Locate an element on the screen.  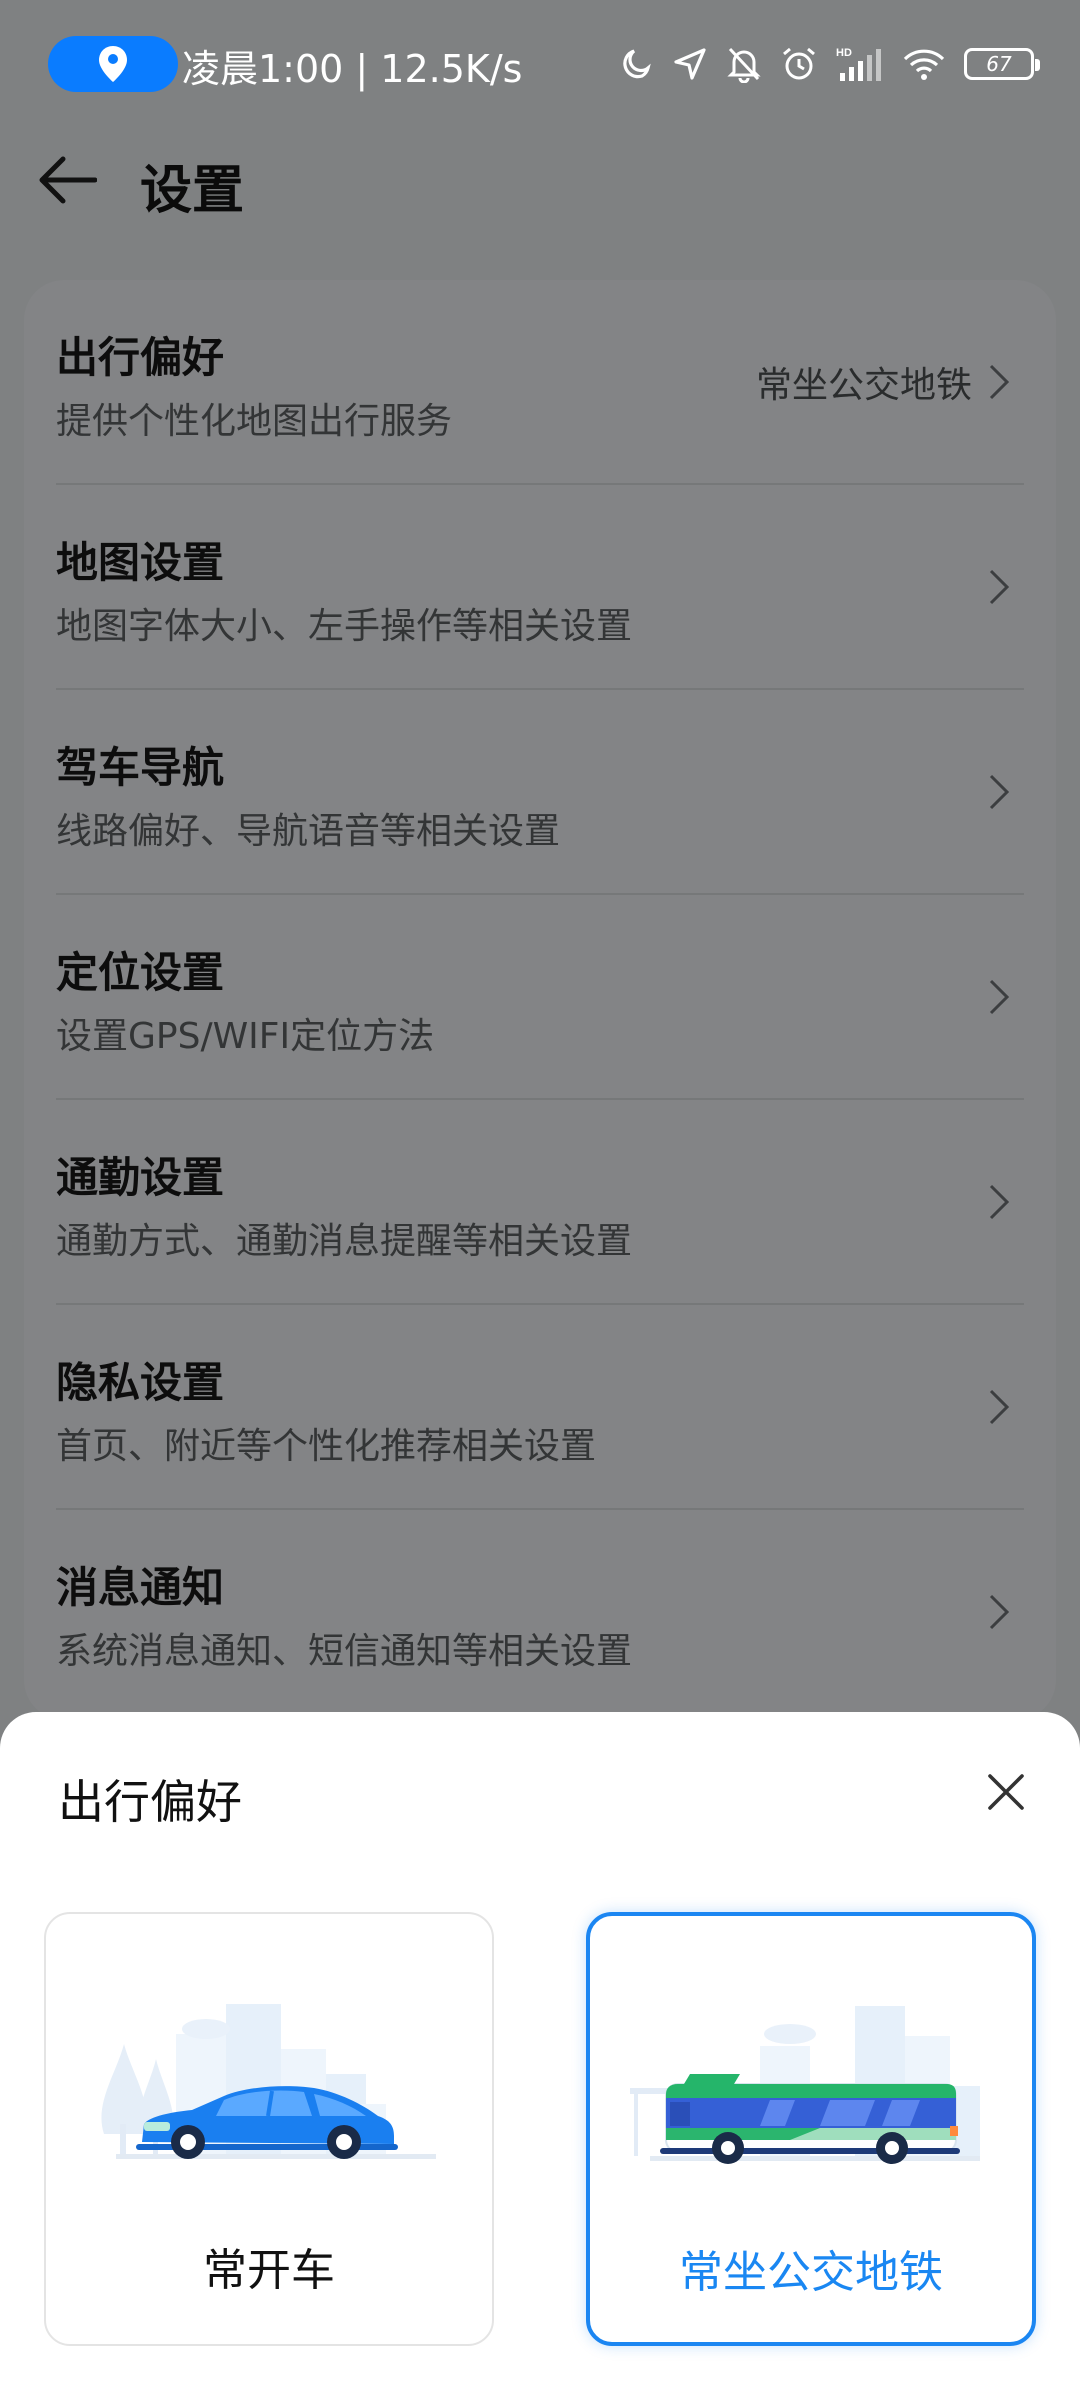
location-icon is located at coordinates (113, 64).